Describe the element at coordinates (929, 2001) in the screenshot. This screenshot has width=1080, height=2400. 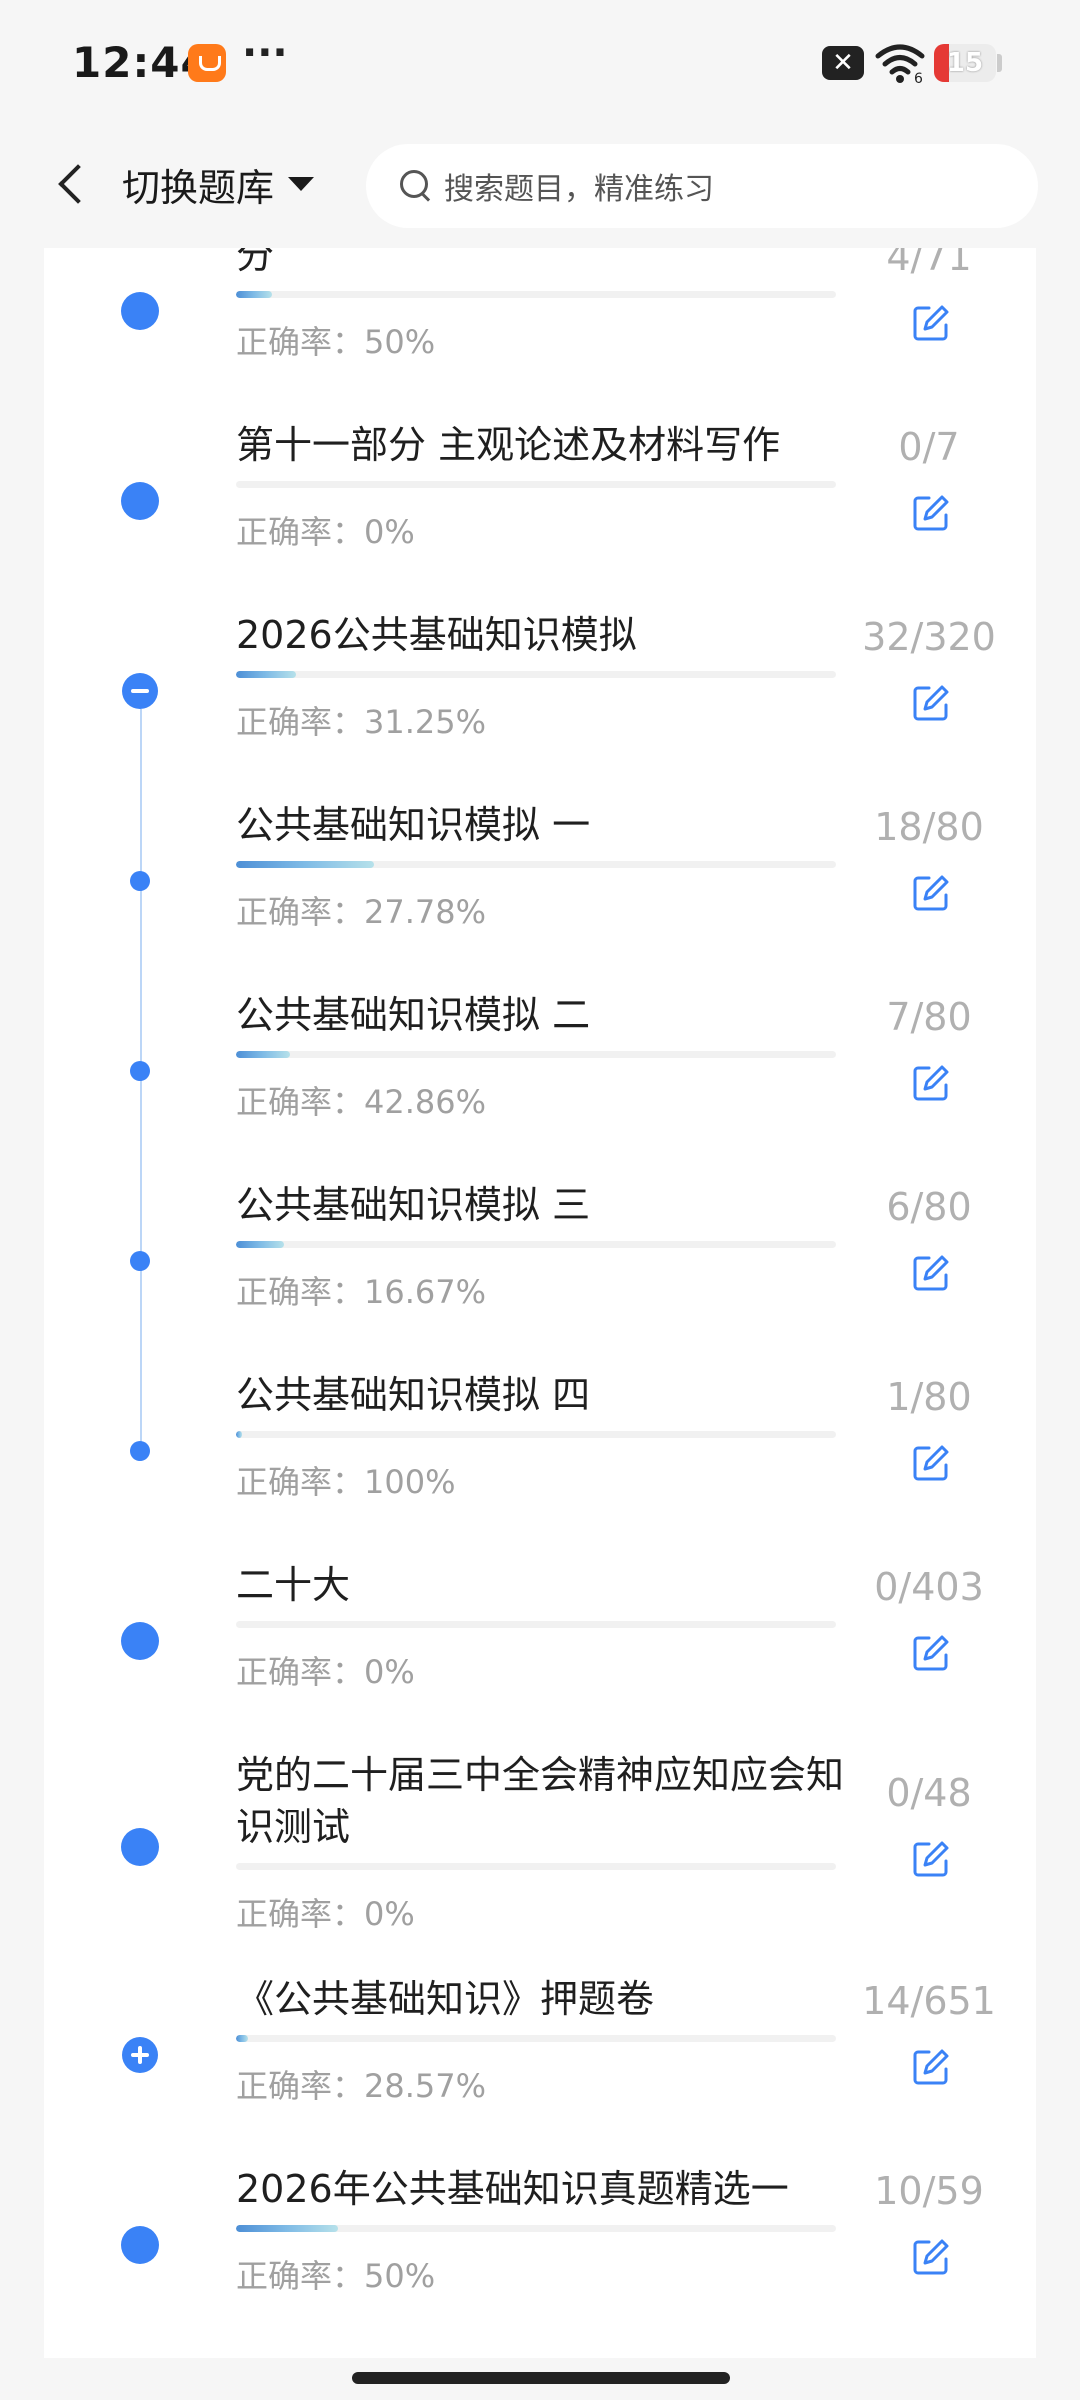
I see `answered-count: 14/651` at that location.